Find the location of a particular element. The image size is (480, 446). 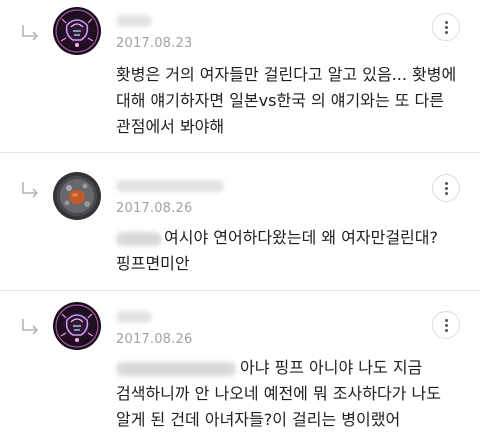

comment-date: 2017.08.23 is located at coordinates (154, 43).